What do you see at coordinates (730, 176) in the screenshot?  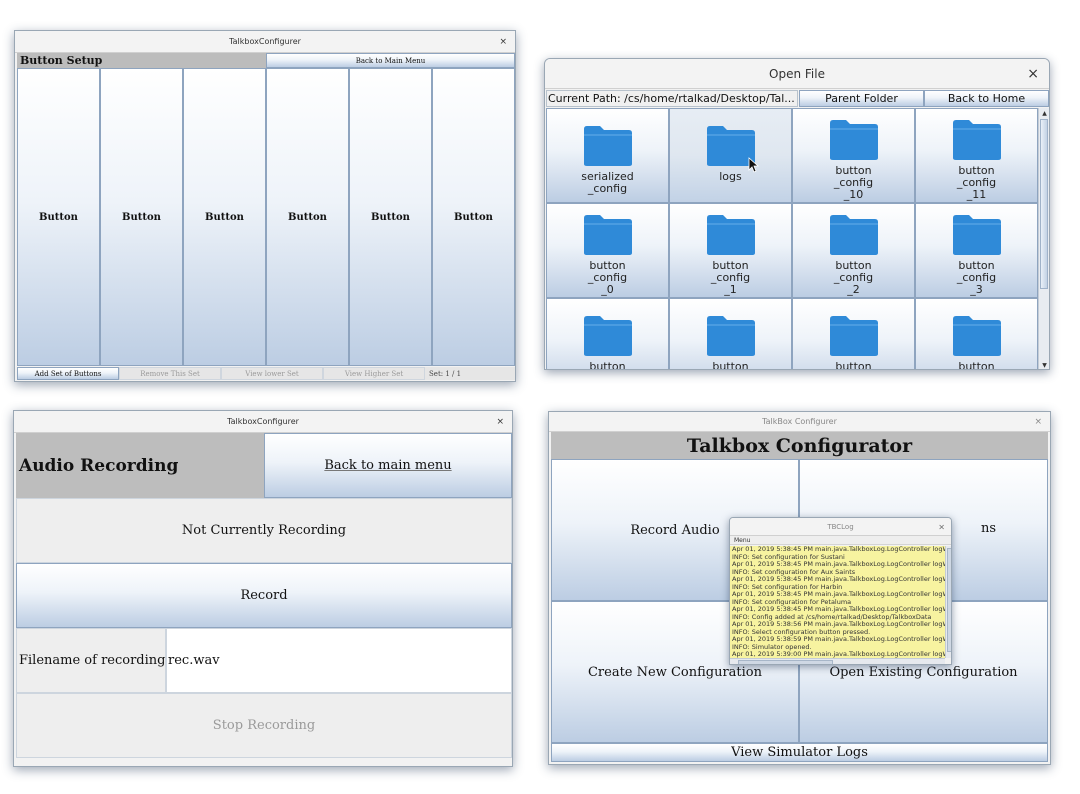 I see `folder-label: logs` at bounding box center [730, 176].